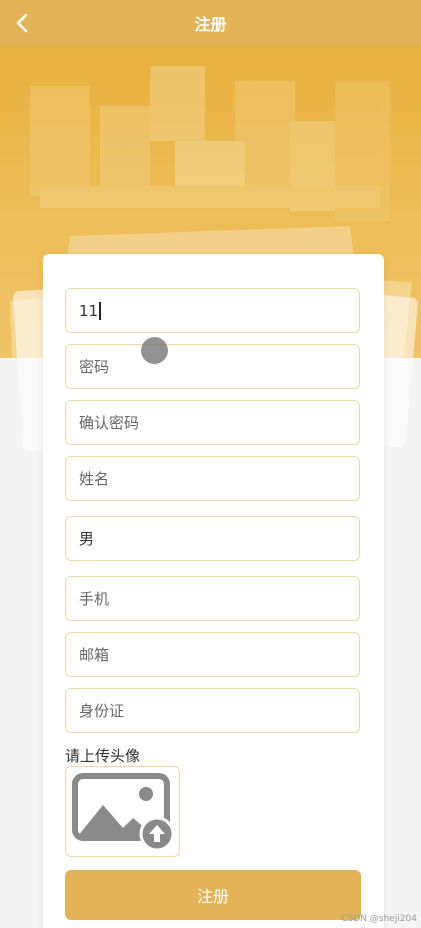 This screenshot has height=928, width=421. I want to click on avatar-upload-label: 请上传头像, so click(103, 756).